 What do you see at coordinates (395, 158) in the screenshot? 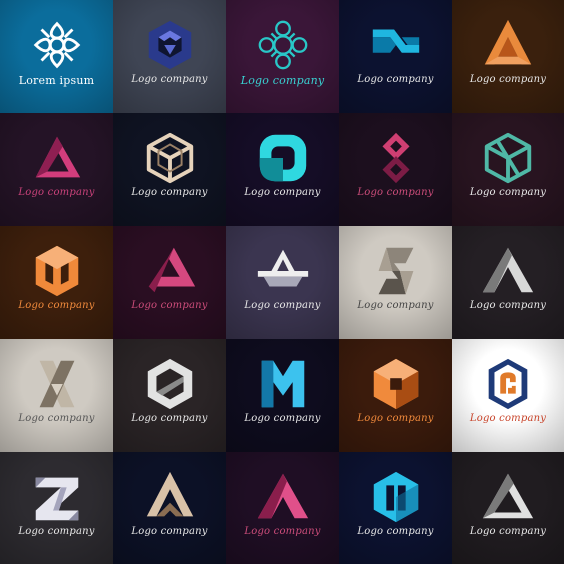
I see `double-diamond-icon` at bounding box center [395, 158].